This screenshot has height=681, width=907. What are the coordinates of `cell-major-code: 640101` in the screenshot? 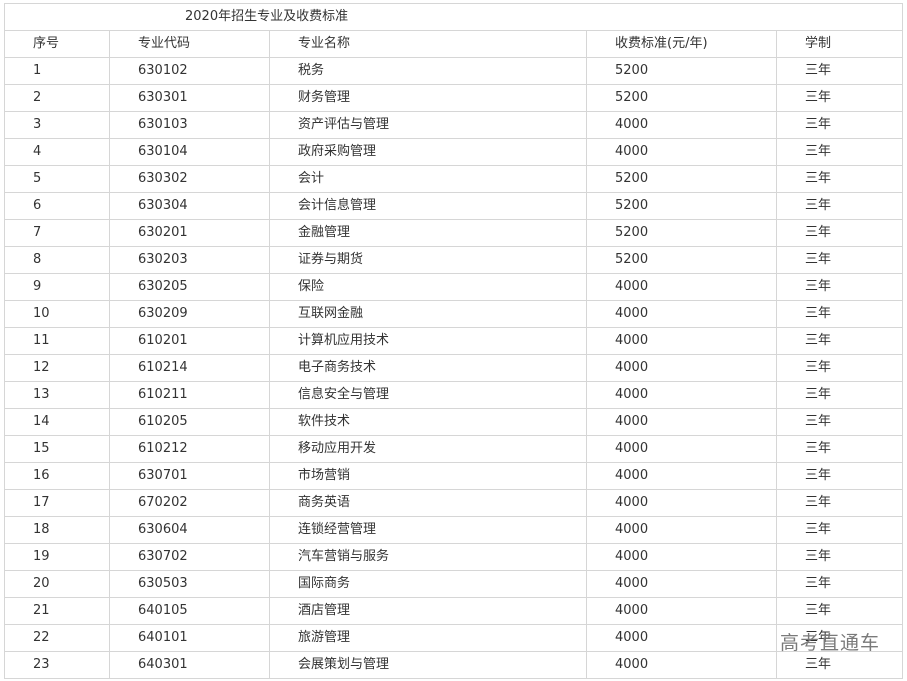 It's located at (189, 638).